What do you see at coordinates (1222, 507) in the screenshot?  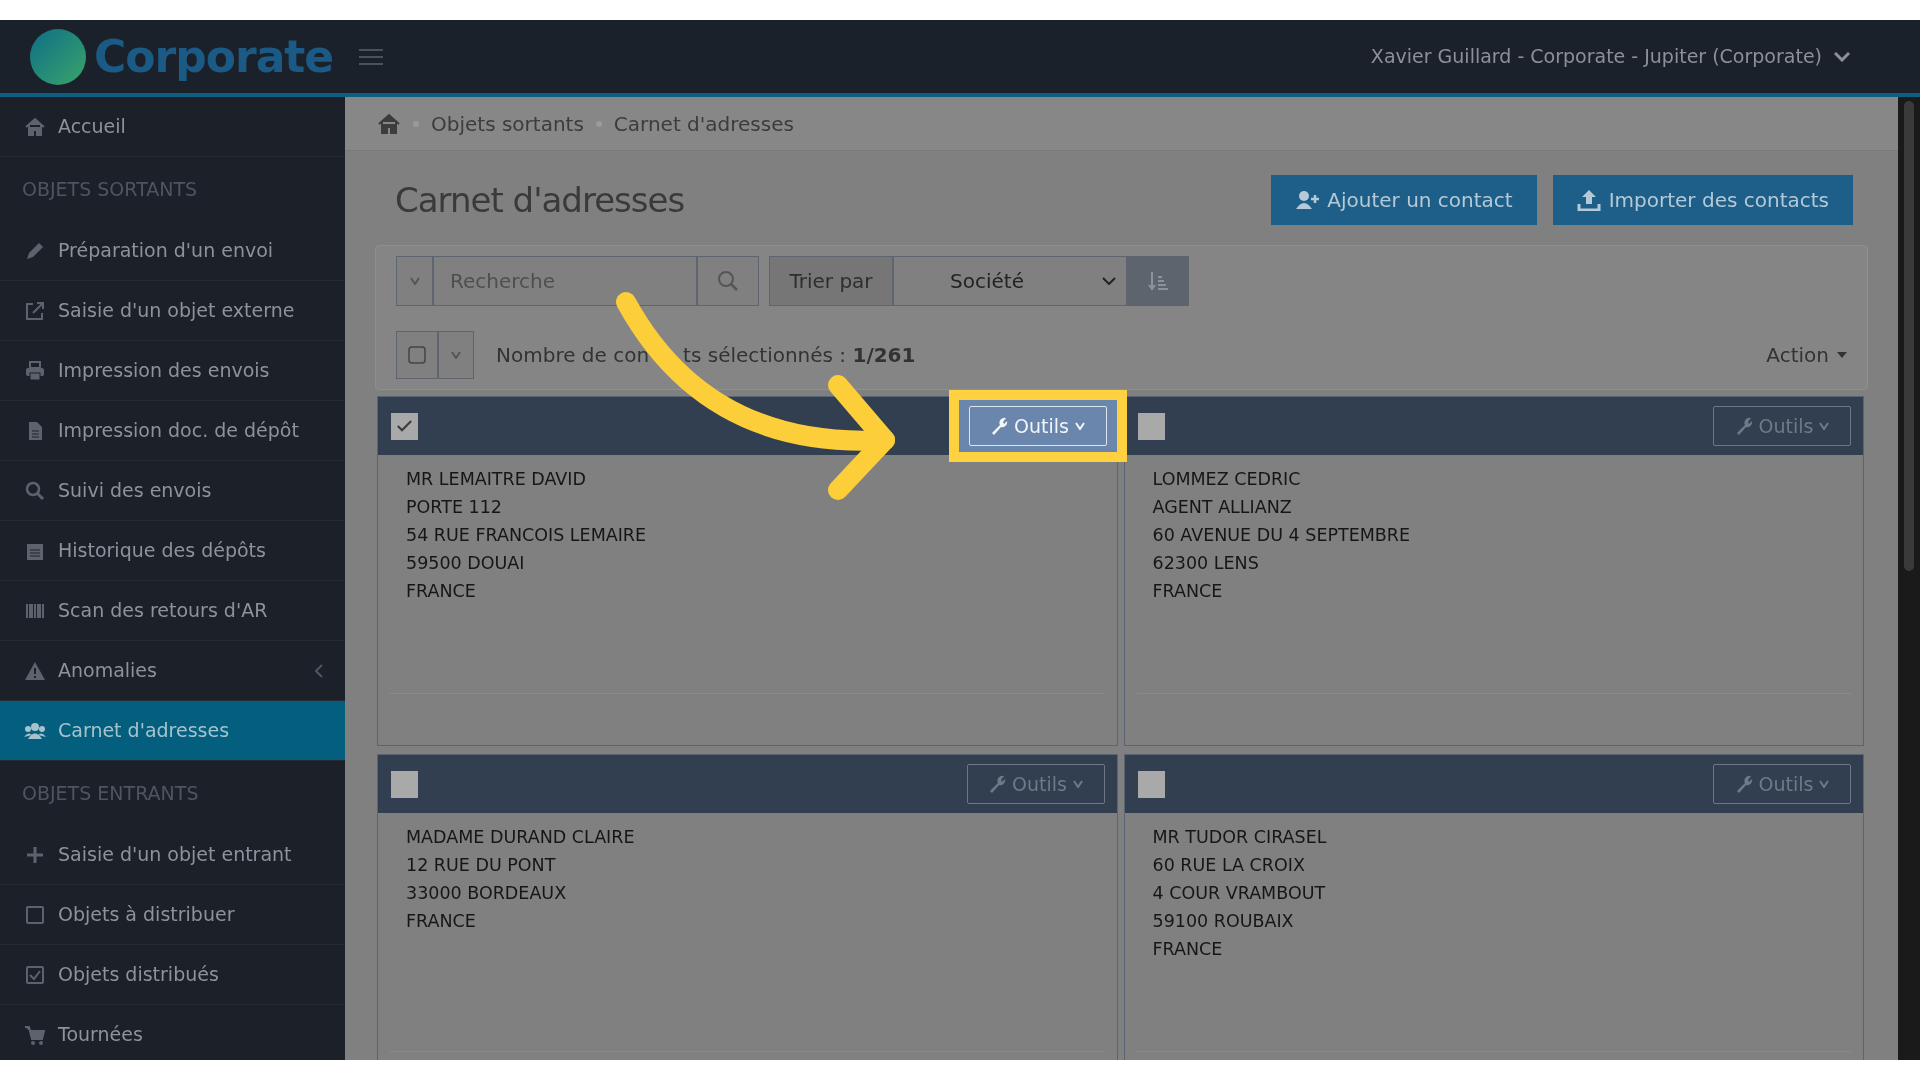 I see `address-line: AGENT ALLIANZ` at bounding box center [1222, 507].